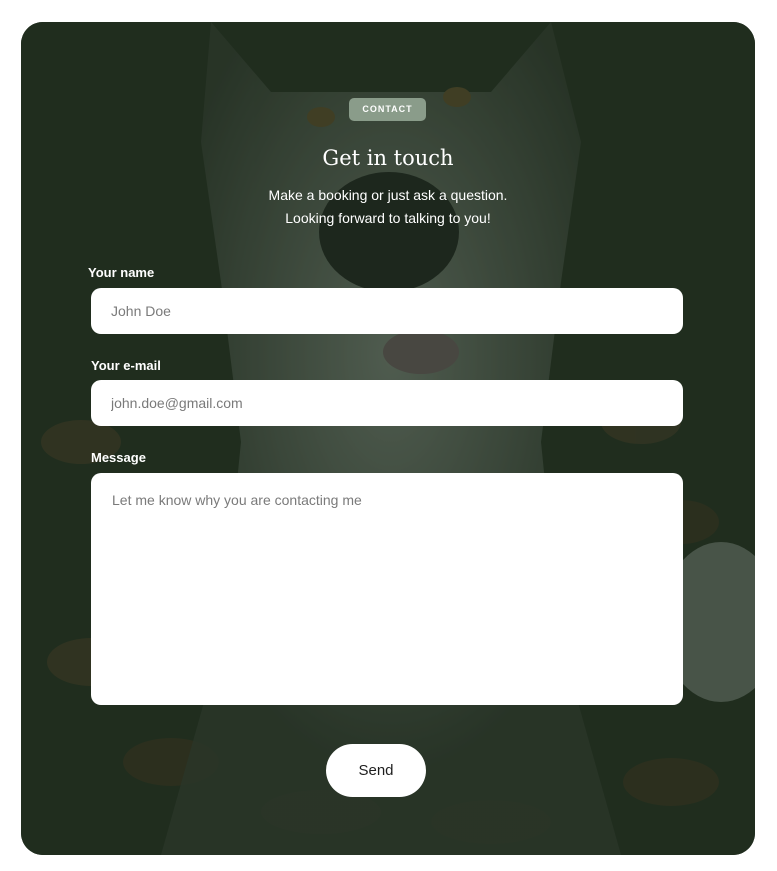 The width and height of the screenshot is (777, 871). What do you see at coordinates (121, 272) in the screenshot?
I see `name-label: Your name` at bounding box center [121, 272].